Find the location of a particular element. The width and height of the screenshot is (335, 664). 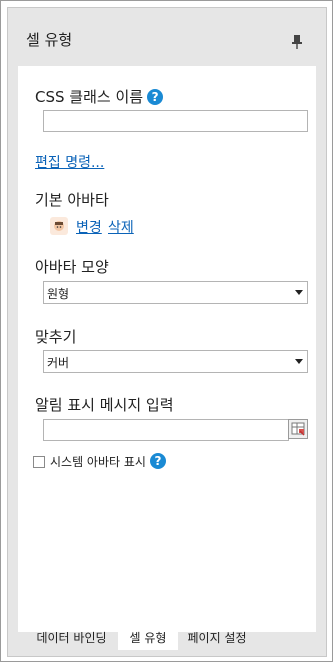

fit-select: 커버 is located at coordinates (175, 361).